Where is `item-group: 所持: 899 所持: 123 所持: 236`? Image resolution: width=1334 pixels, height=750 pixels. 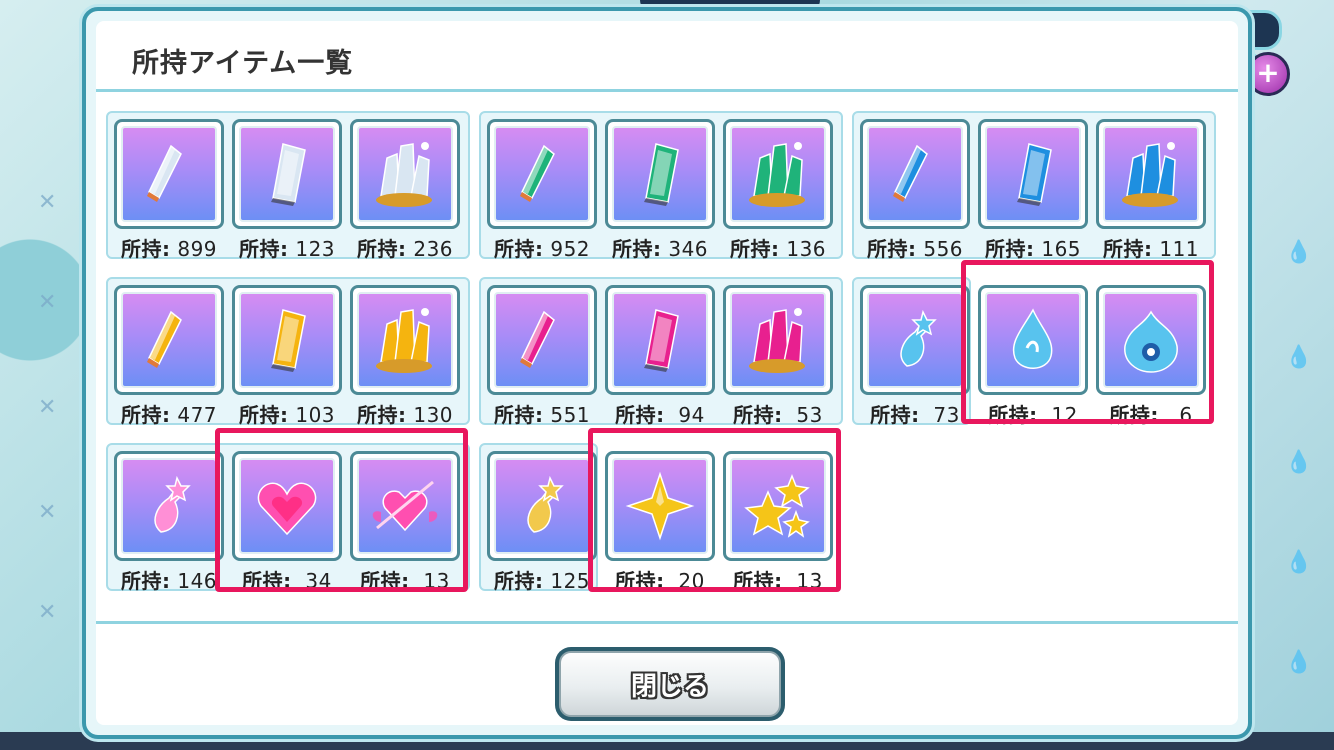 item-group: 所持: 899 所持: 123 所持: 236 is located at coordinates (288, 186).